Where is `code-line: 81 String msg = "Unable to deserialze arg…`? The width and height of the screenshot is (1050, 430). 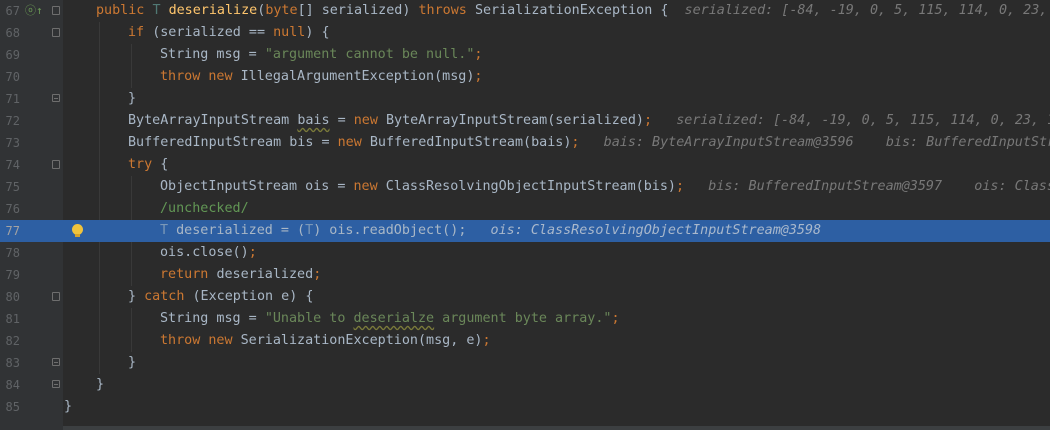 code-line: 81 String msg = "Unable to deserialze arg… is located at coordinates (525, 319).